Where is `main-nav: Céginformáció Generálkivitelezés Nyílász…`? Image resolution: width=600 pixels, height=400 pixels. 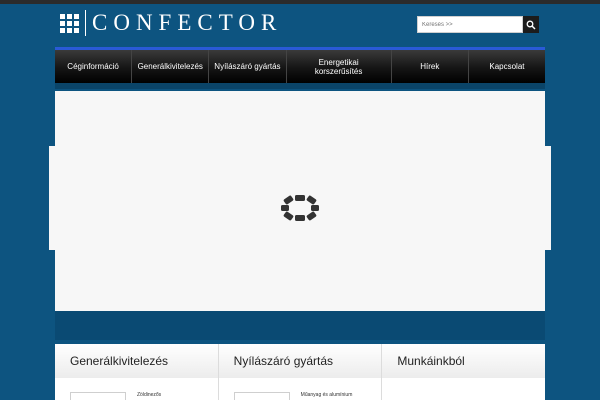 main-nav: Céginformáció Generálkivitelezés Nyílász… is located at coordinates (300, 65).